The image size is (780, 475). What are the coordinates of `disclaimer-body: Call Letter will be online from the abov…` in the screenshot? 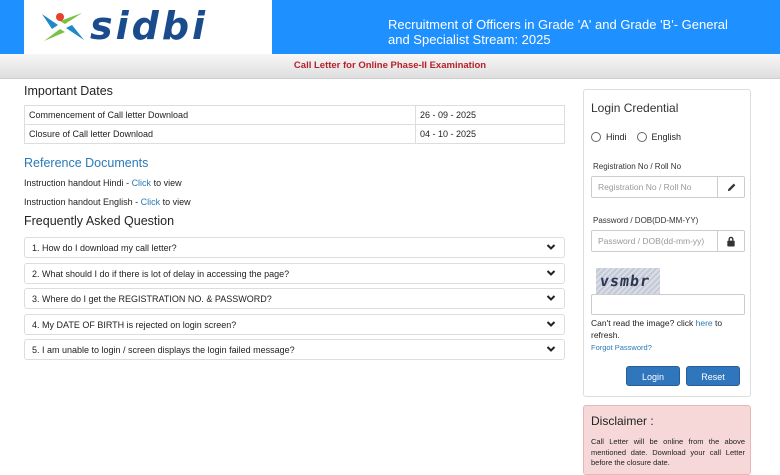 It's located at (668, 452).